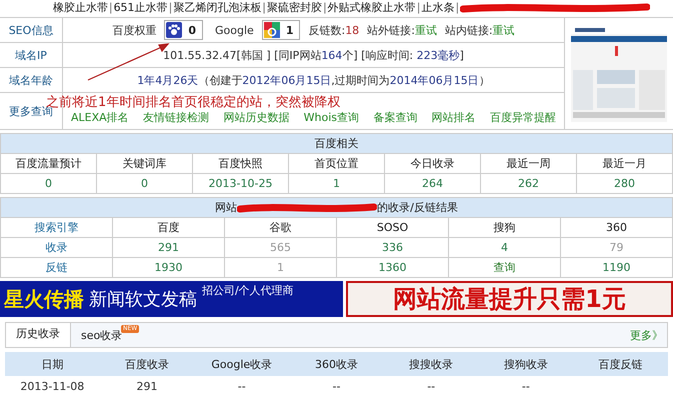 This screenshot has width=673, height=400. Describe the element at coordinates (372, 7) in the screenshot. I see `nav-link: 外贴式橡胶止水带` at that location.